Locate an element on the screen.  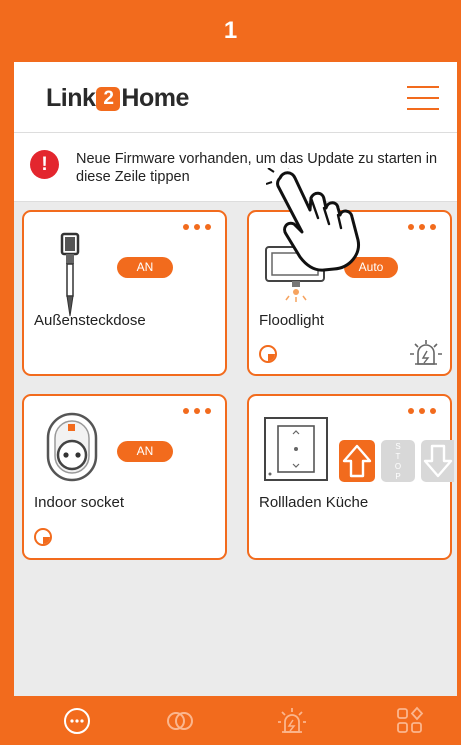
alarm-siren-icon is located at coordinates (426, 353).